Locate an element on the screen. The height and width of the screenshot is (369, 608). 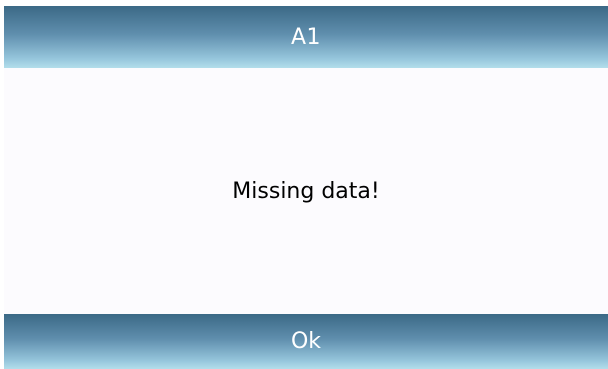
ok-button-label: Ok is located at coordinates (306, 341).